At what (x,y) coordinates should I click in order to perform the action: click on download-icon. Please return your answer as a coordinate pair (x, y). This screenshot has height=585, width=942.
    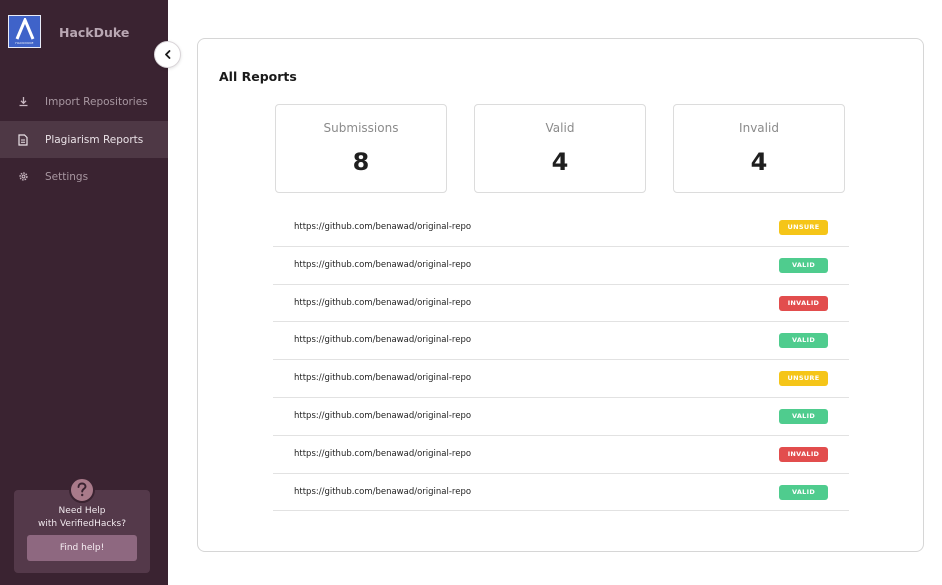
    Looking at the image, I should click on (23, 102).